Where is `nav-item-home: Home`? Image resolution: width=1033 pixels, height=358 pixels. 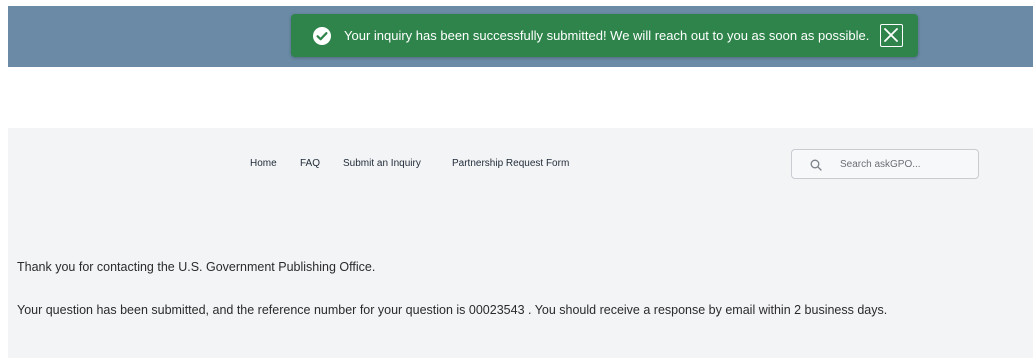 nav-item-home: Home is located at coordinates (263, 163).